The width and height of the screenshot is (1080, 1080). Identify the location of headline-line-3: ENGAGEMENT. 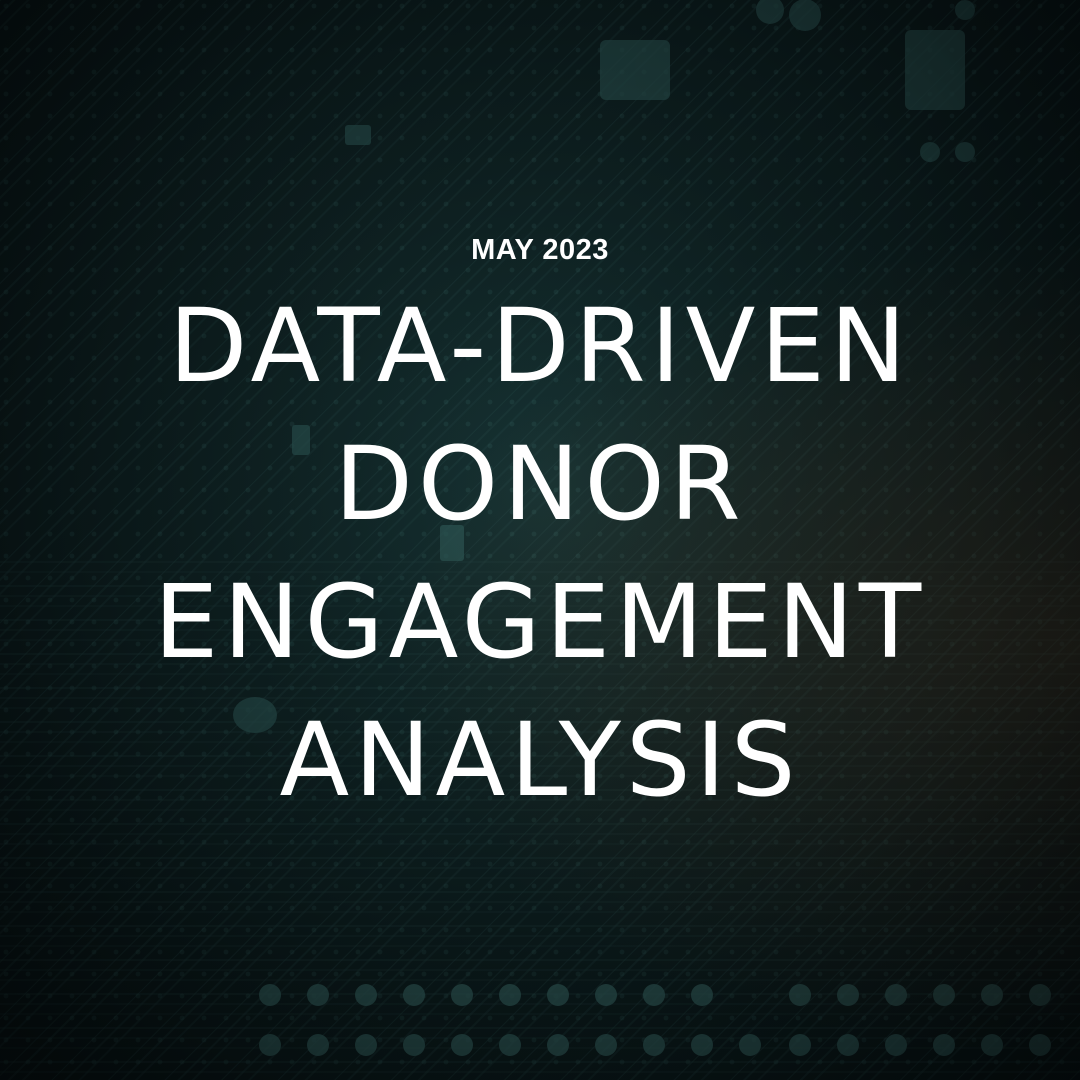
(540, 622).